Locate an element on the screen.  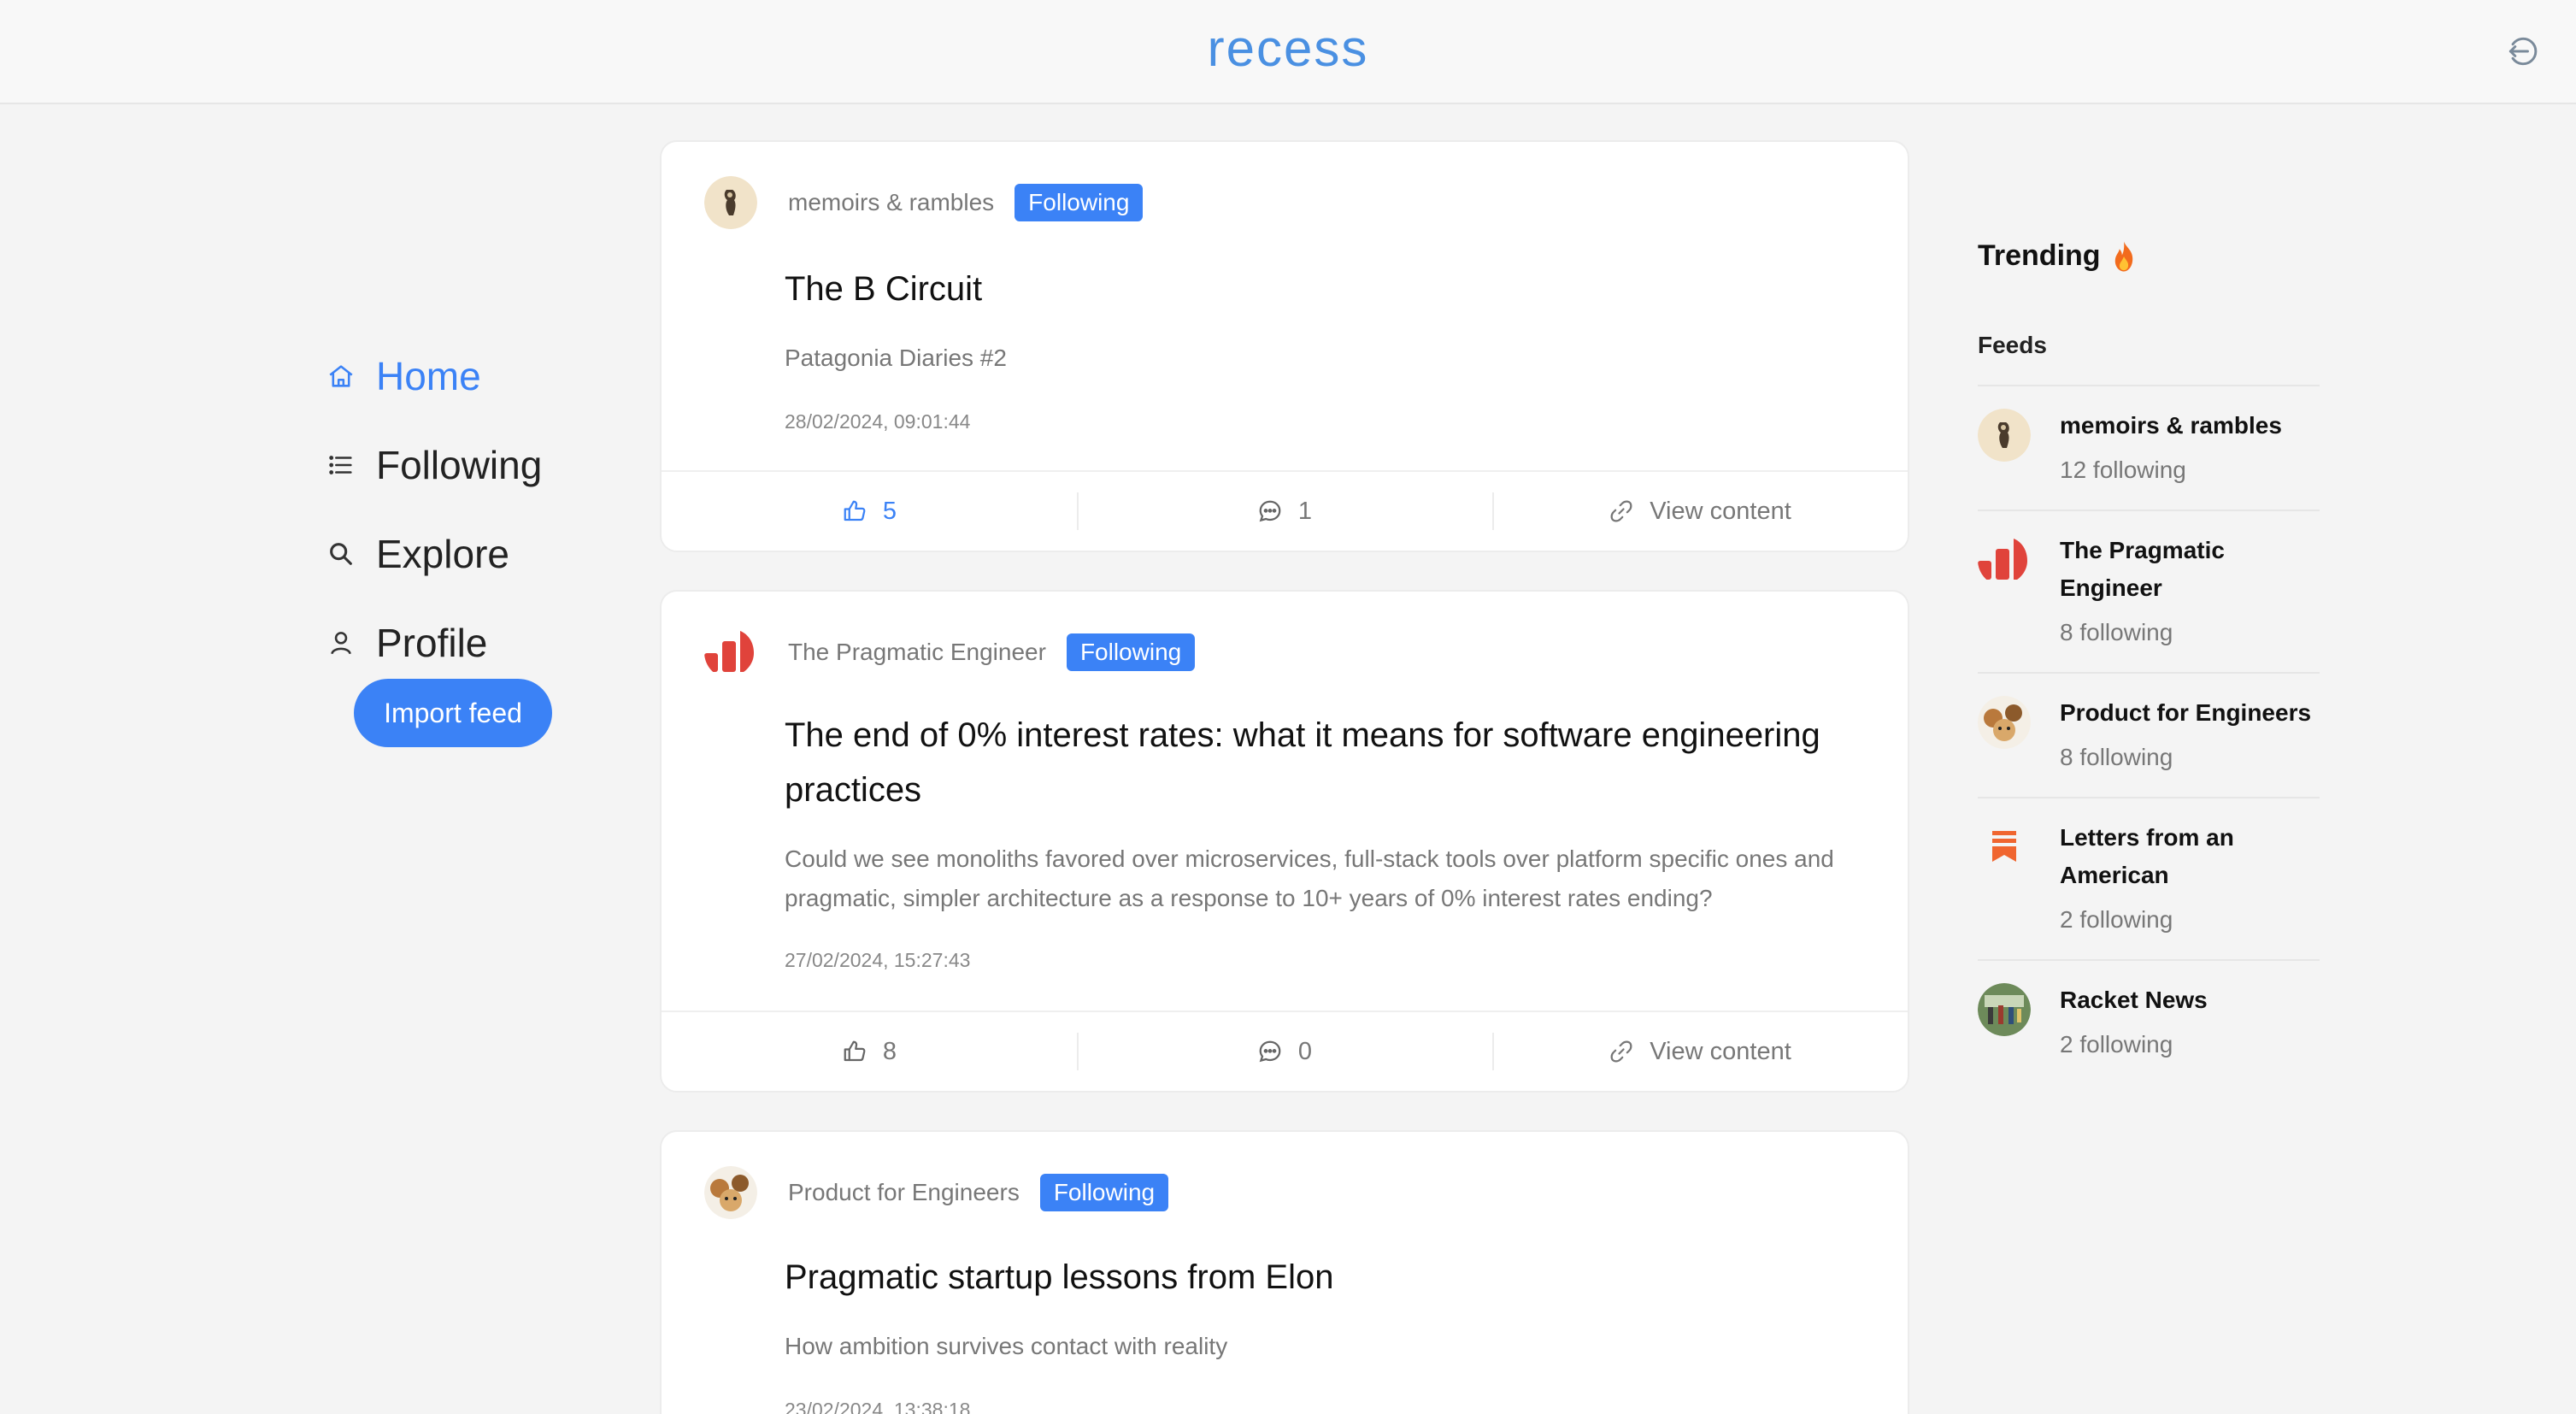
trending-feed-name: Product for Engineers is located at coordinates (2186, 713).